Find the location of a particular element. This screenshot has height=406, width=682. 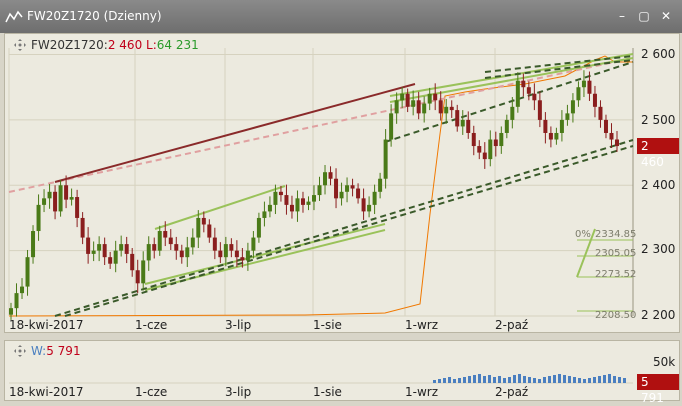

window-title: FW20Z1720 (Dzienny) is located at coordinates (94, 16).